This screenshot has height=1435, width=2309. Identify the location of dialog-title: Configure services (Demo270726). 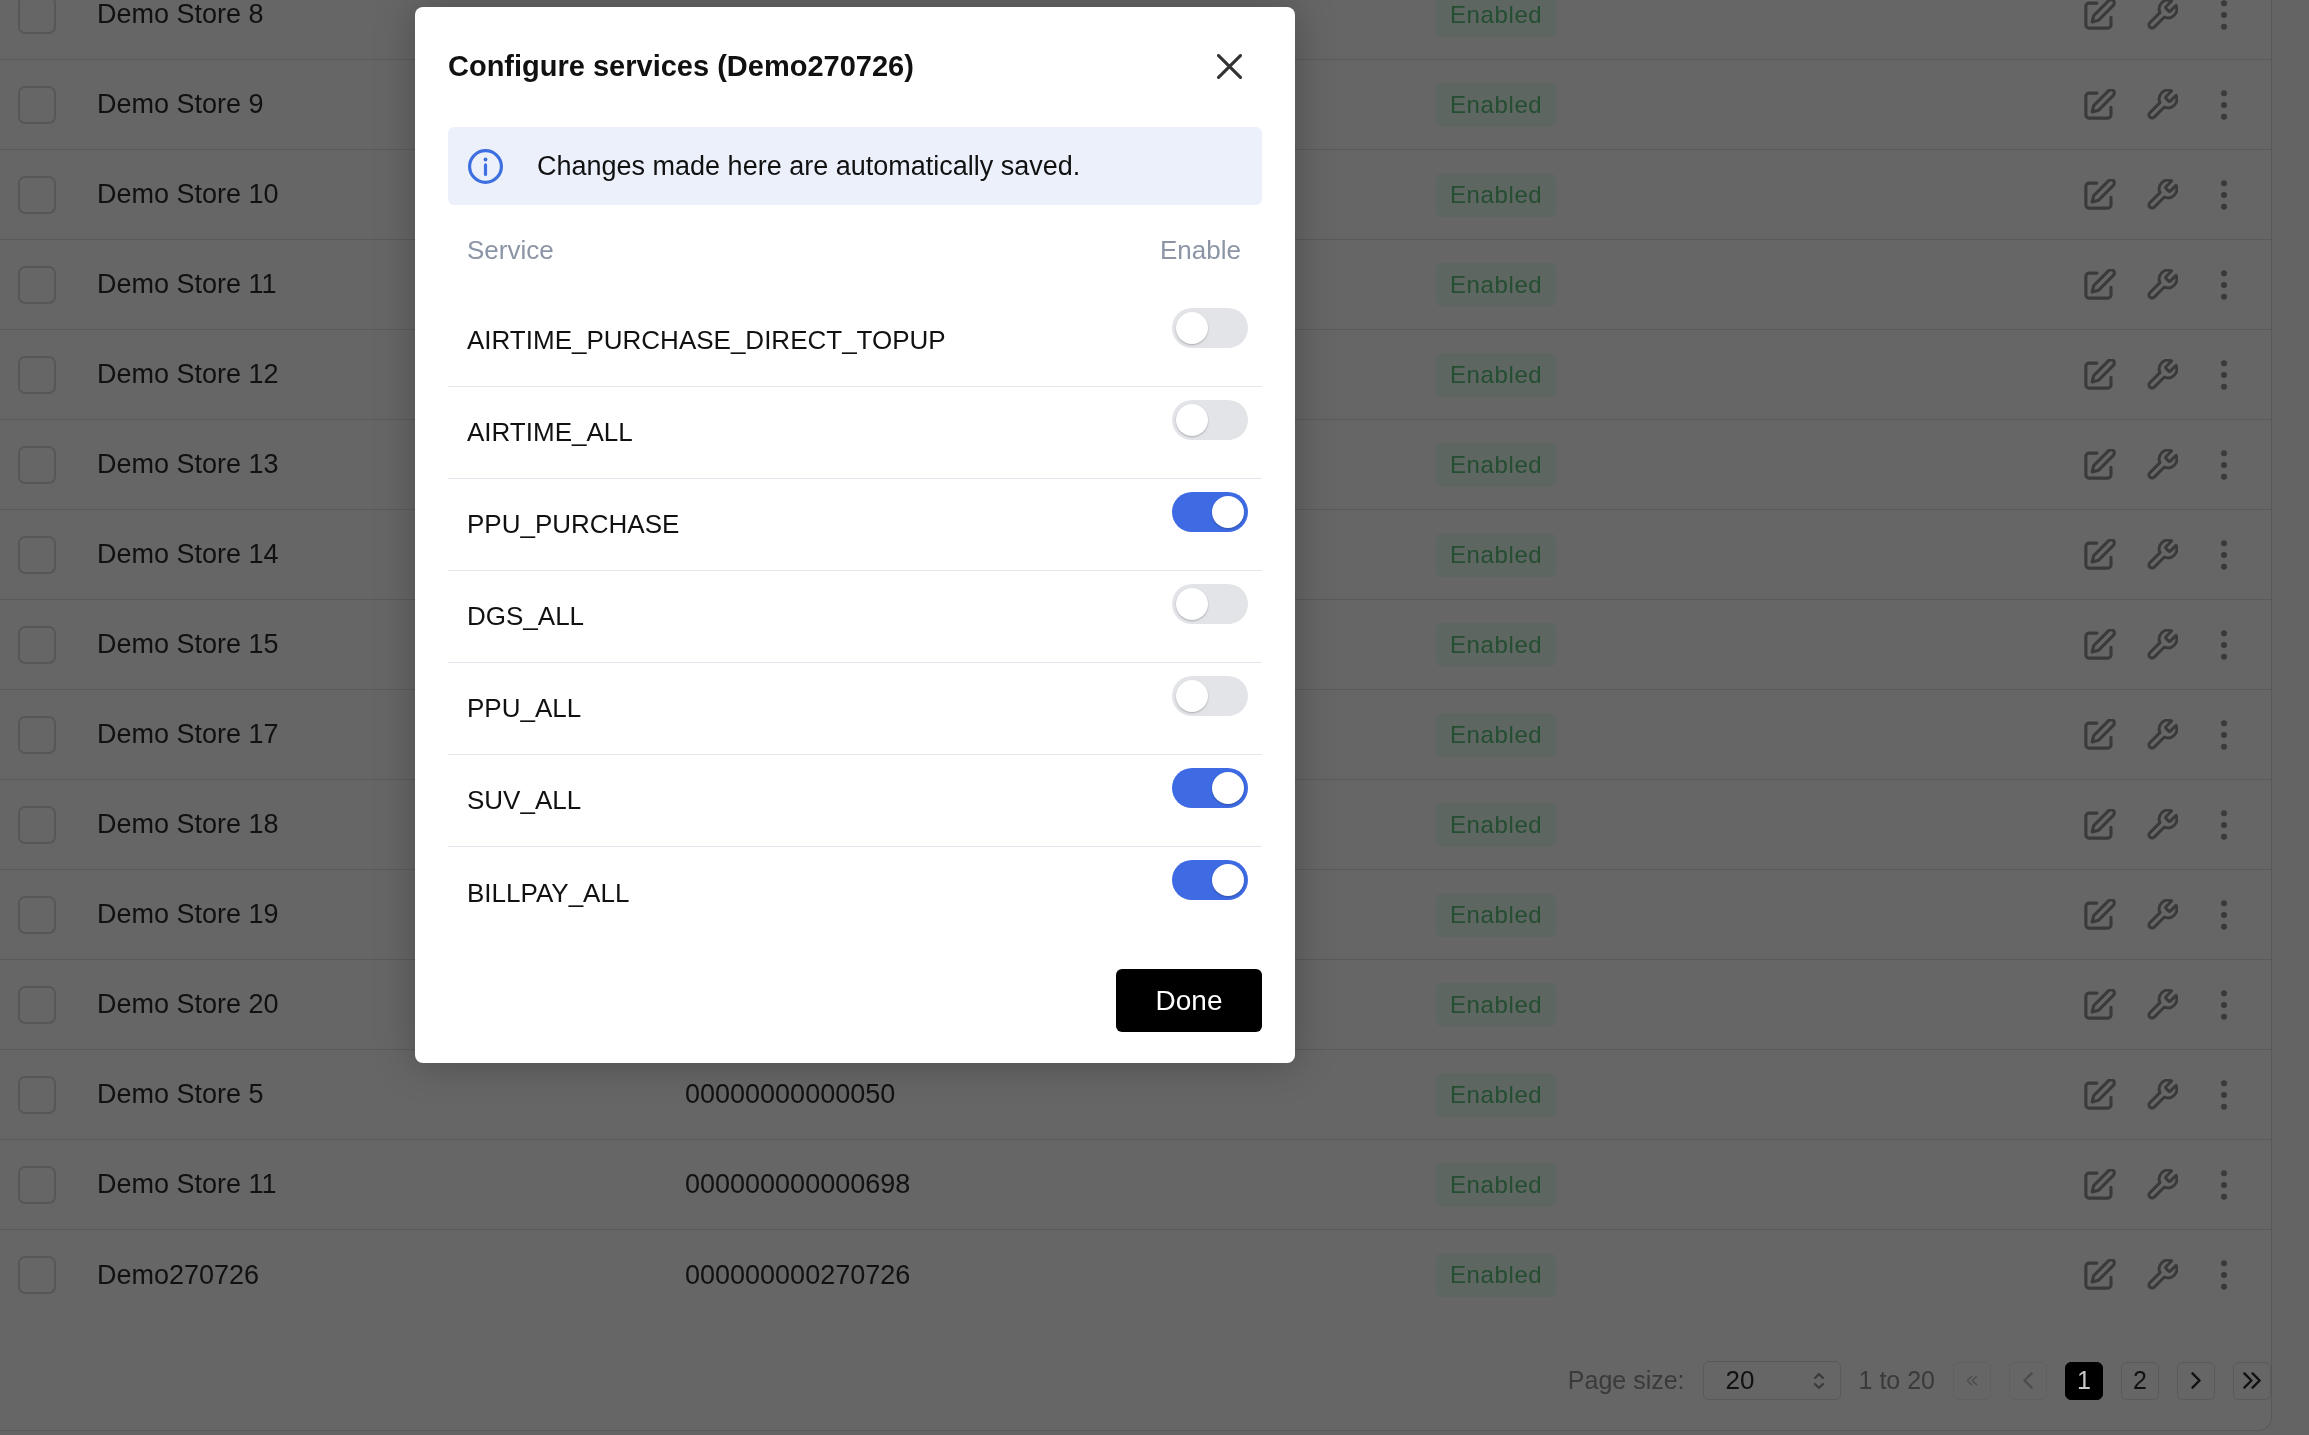
(681, 66).